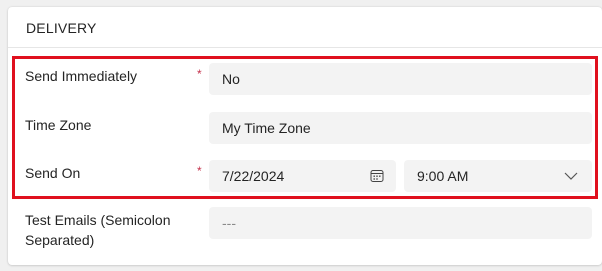 The image size is (602, 271). Describe the element at coordinates (98, 230) in the screenshot. I see `test-emails-label: Test Emails (Semicolon Separated)` at that location.